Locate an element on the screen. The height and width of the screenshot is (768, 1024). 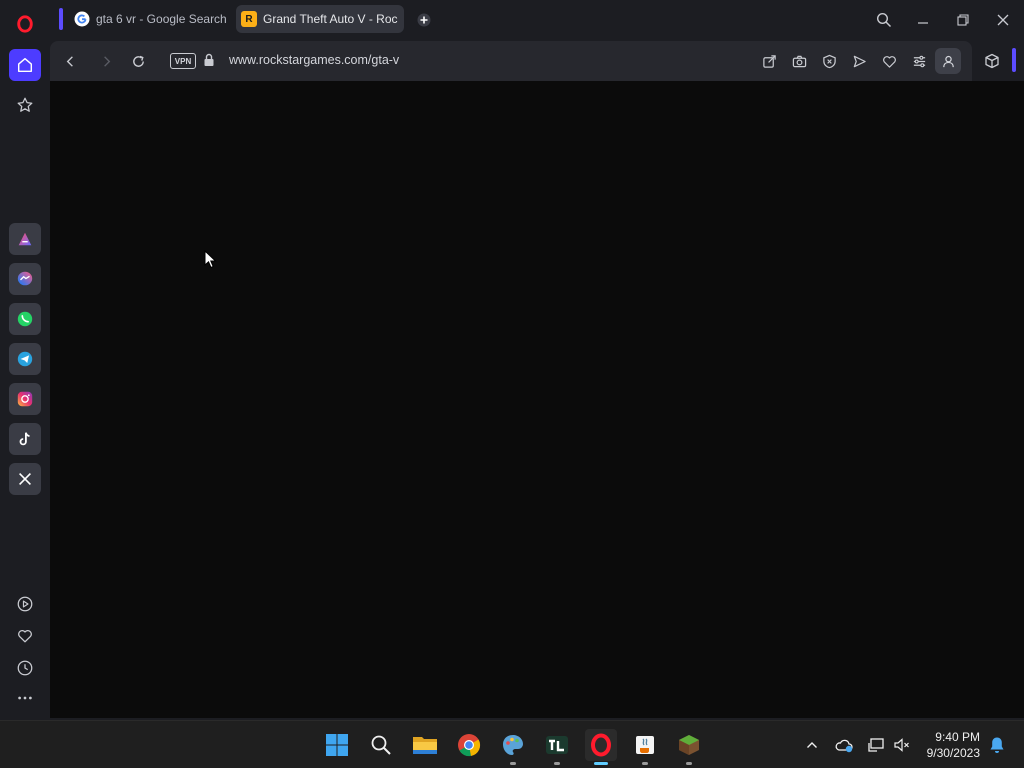
minimize-button is located at coordinates (923, 20).